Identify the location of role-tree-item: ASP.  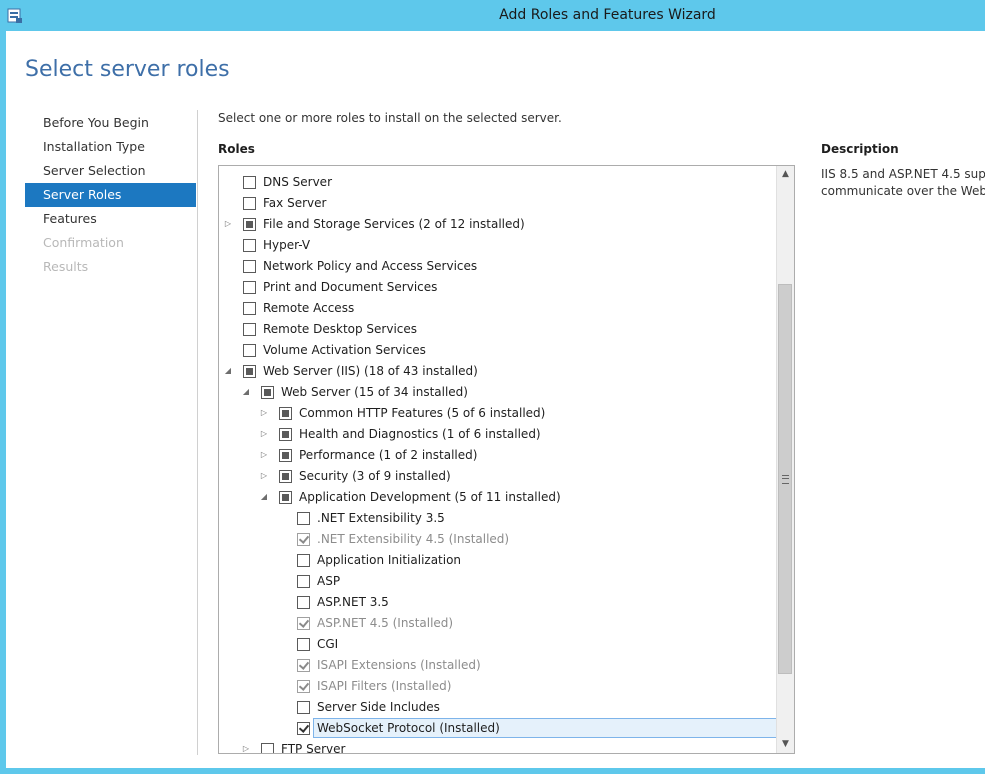
(499, 581).